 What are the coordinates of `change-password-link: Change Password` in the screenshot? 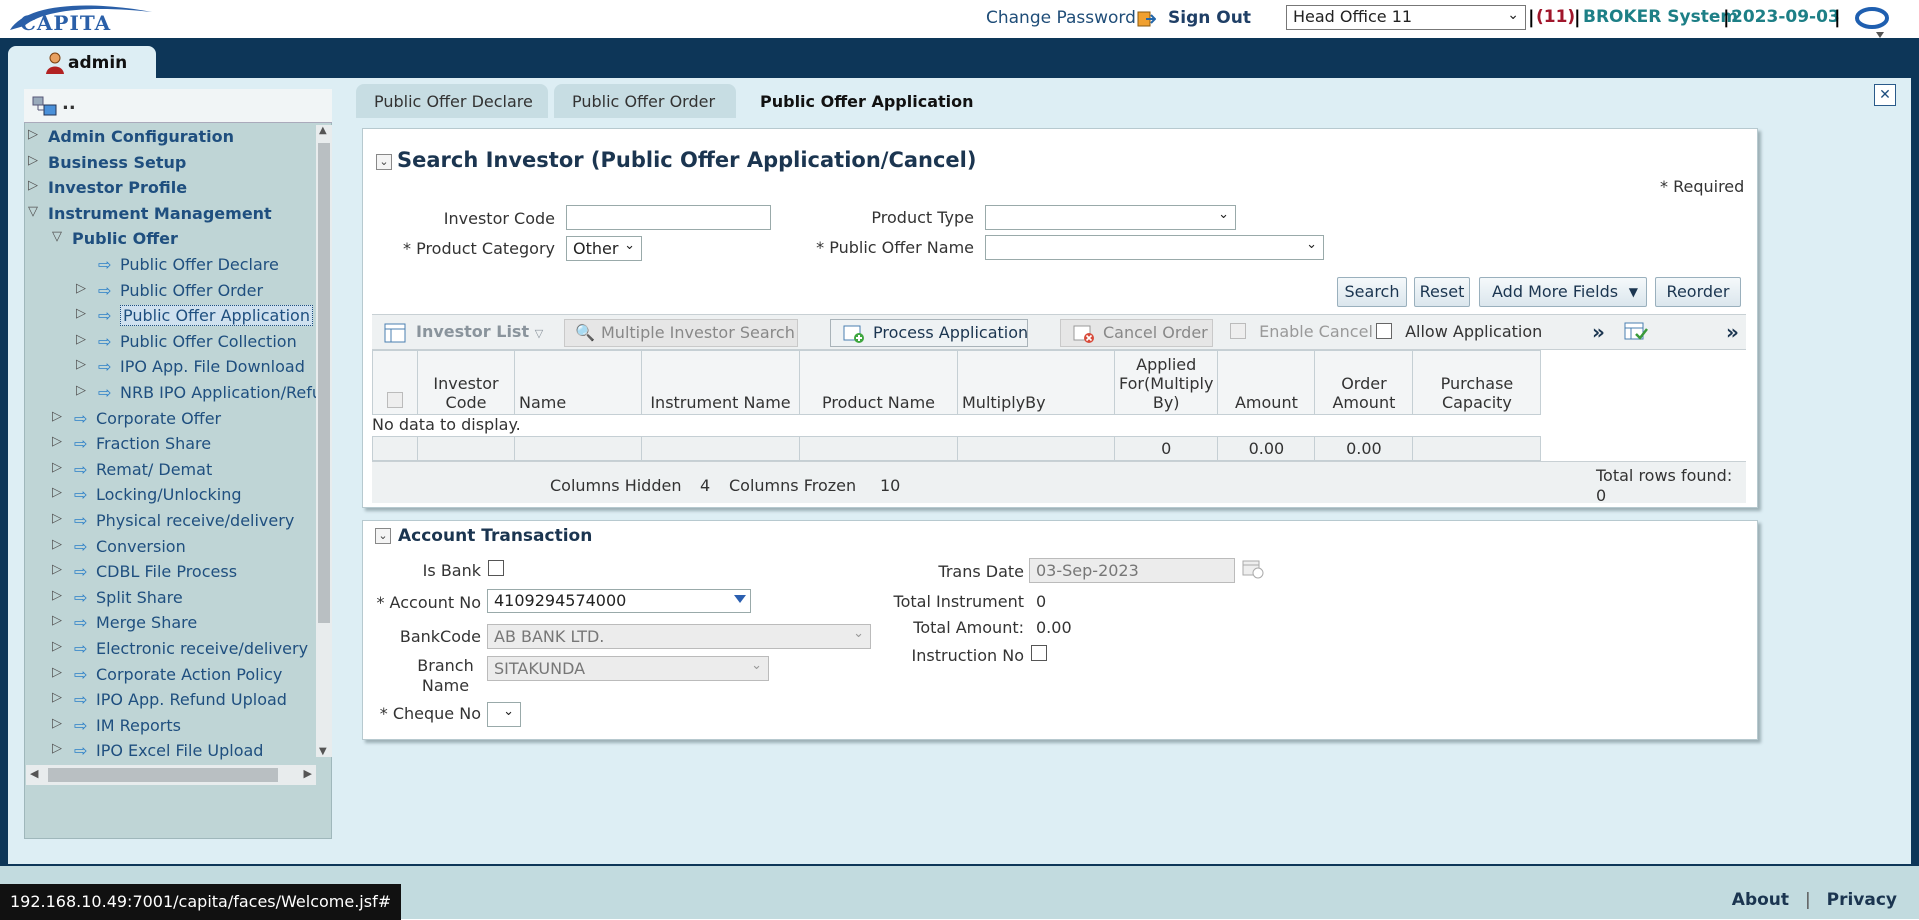 It's located at (1061, 18).